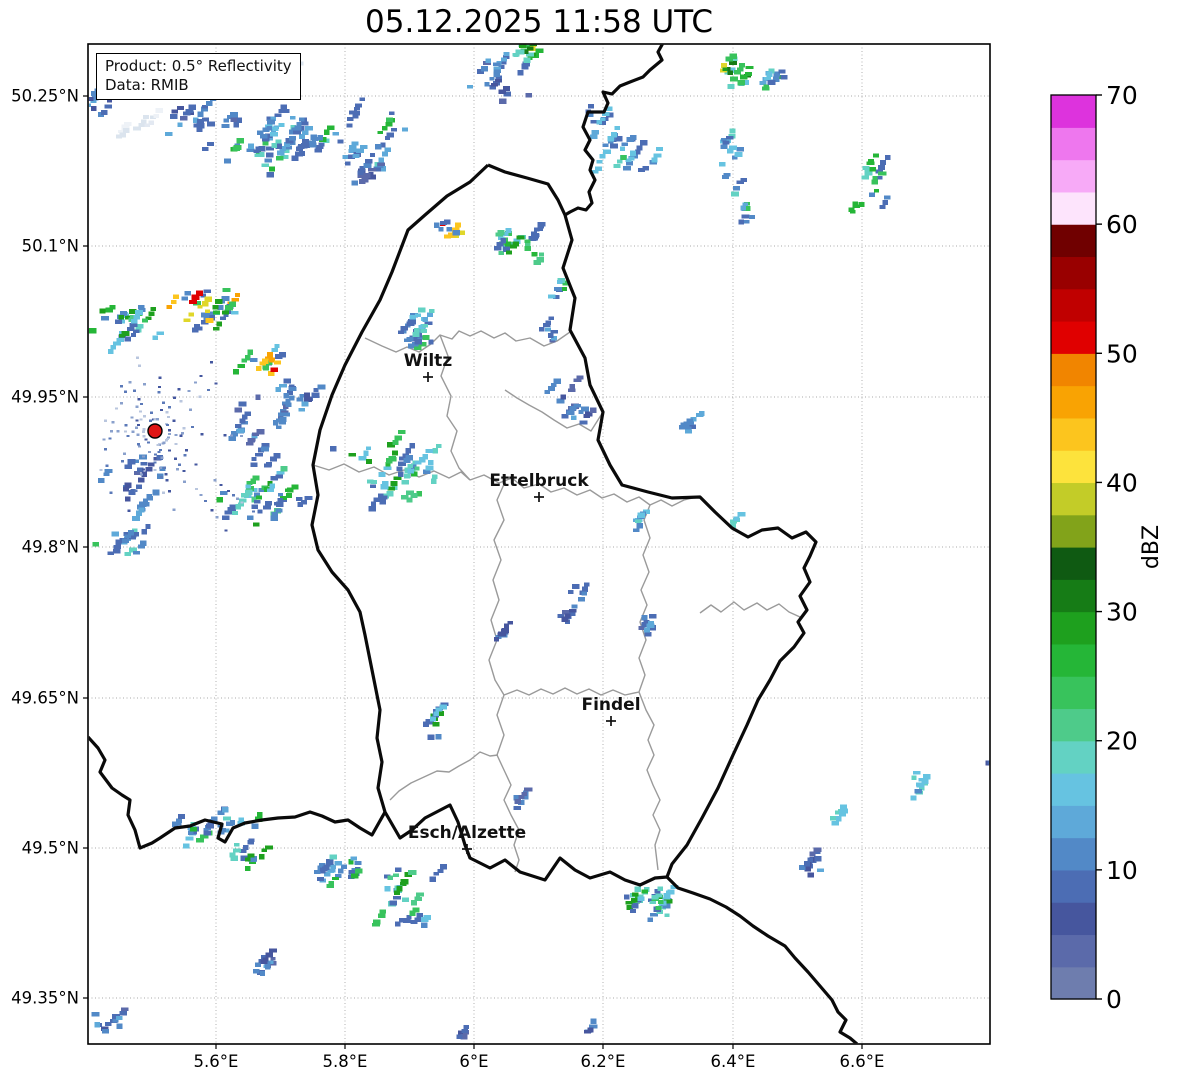 This screenshot has width=1184, height=1081. What do you see at coordinates (45, 698) in the screenshot?
I see `y-tick-label: 49.65°N` at bounding box center [45, 698].